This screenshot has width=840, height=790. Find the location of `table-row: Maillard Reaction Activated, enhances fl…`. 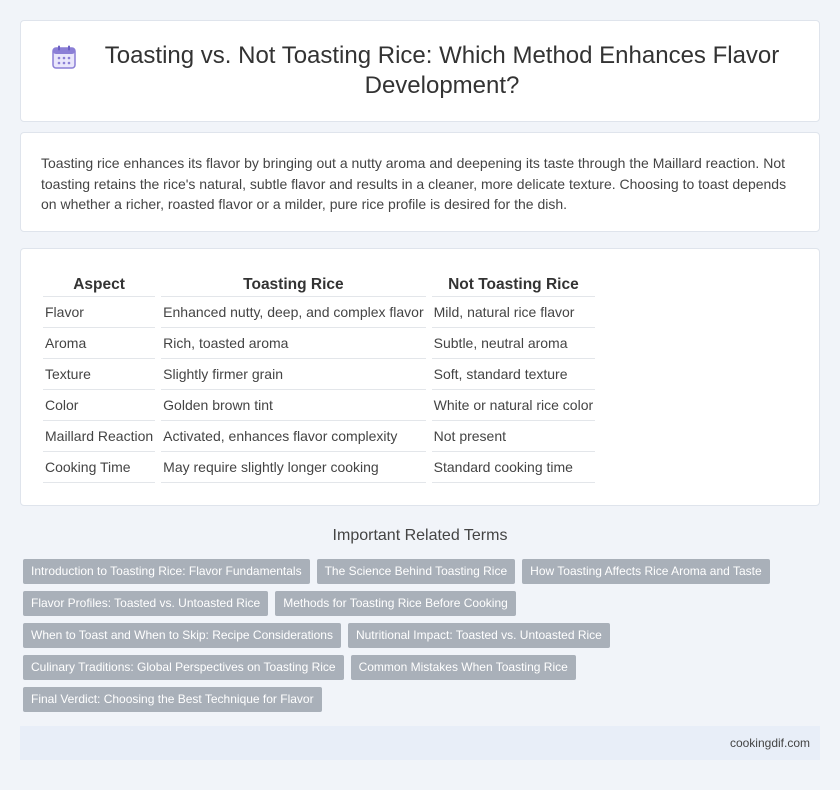

table-row: Maillard Reaction Activated, enhances fl… is located at coordinates (319, 436).